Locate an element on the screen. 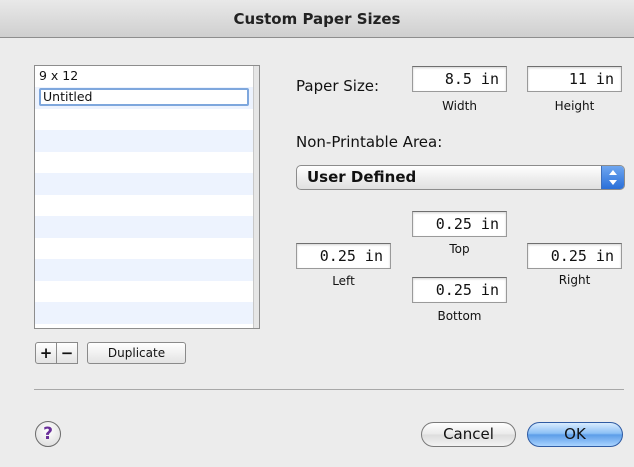 This screenshot has height=467, width=634. plus-icon: + is located at coordinates (46, 353).